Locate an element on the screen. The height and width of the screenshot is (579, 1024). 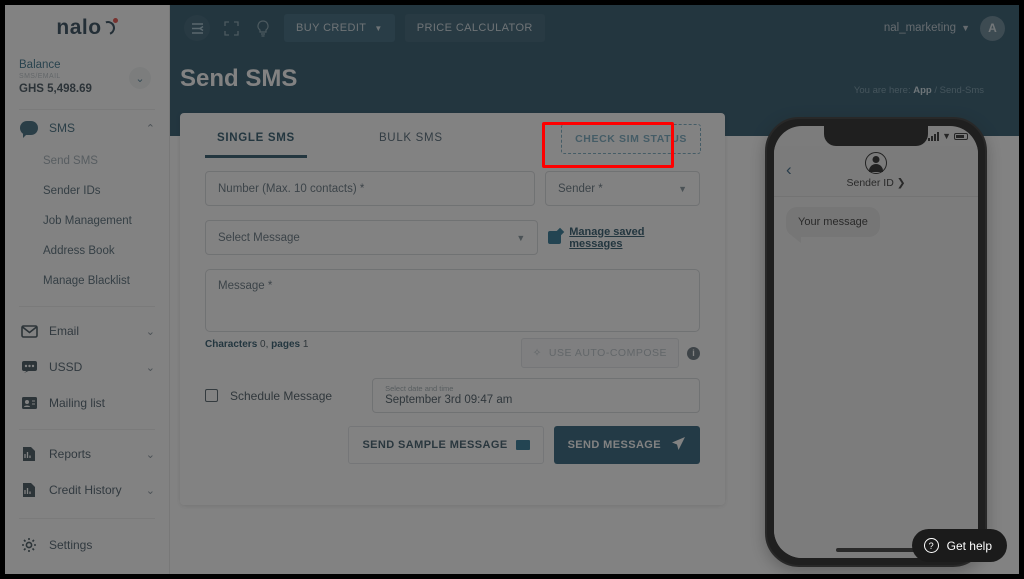
manage-saved-messages-link: Manage saved messages is located at coordinates (624, 237).